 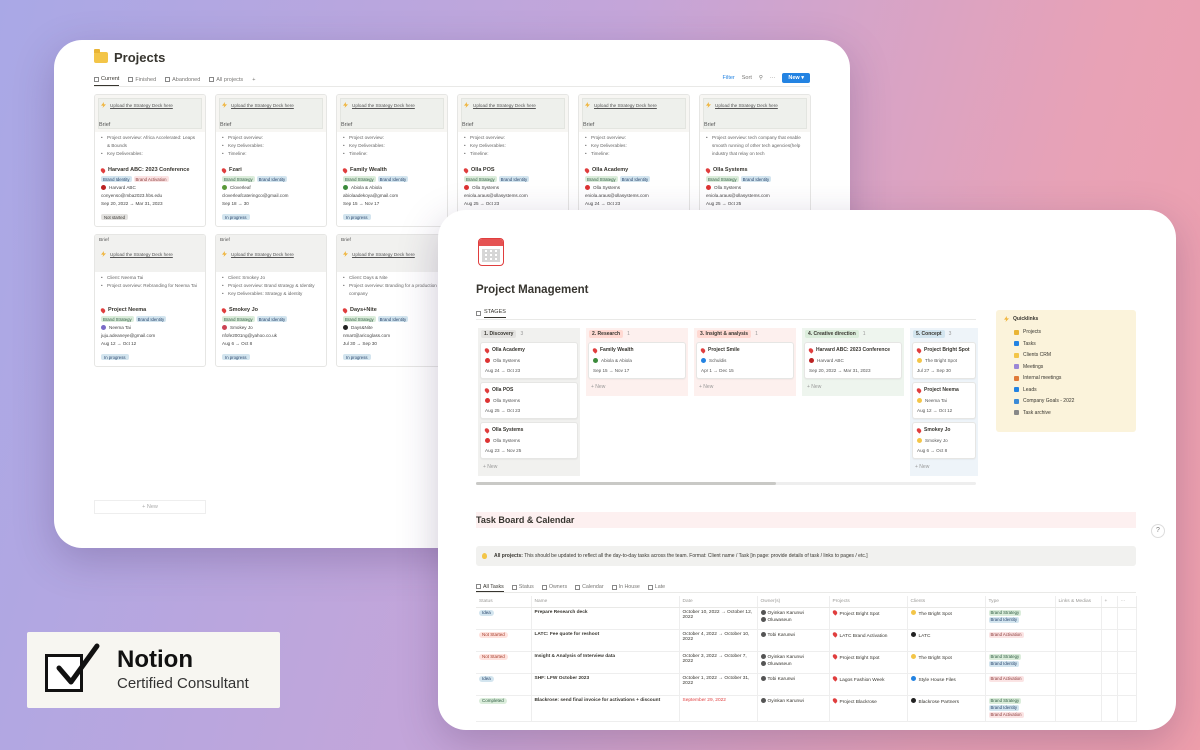 What do you see at coordinates (729, 78) in the screenshot?
I see `filter-button: Filter` at bounding box center [729, 78].